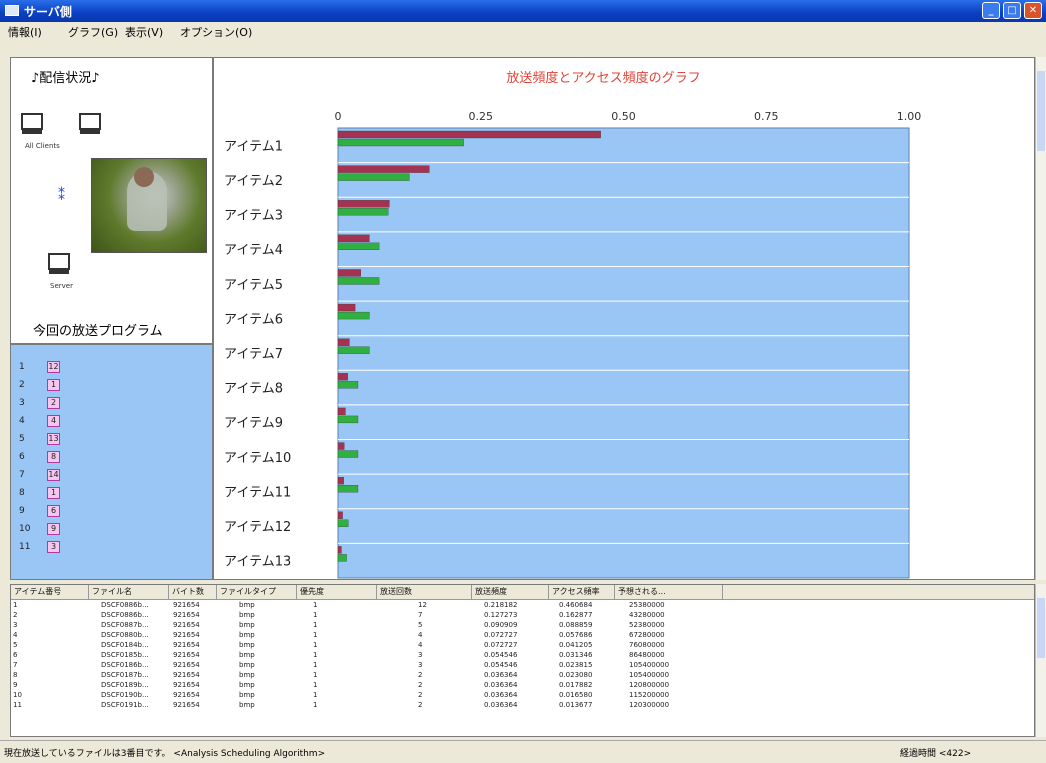  I want to click on program-item-box: 6, so click(53, 511).